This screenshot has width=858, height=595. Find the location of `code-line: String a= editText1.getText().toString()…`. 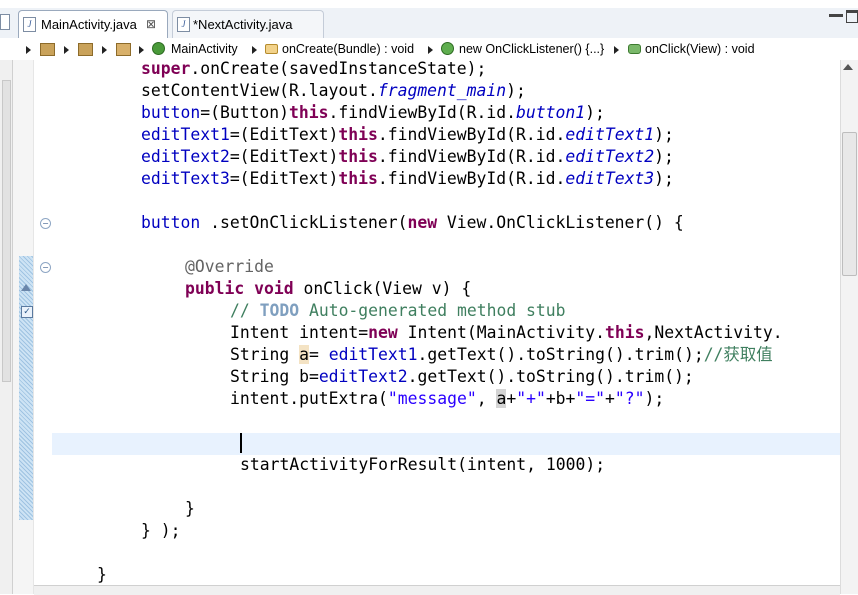

code-line: String a= editText1.getText().toString()… is located at coordinates (501, 354).